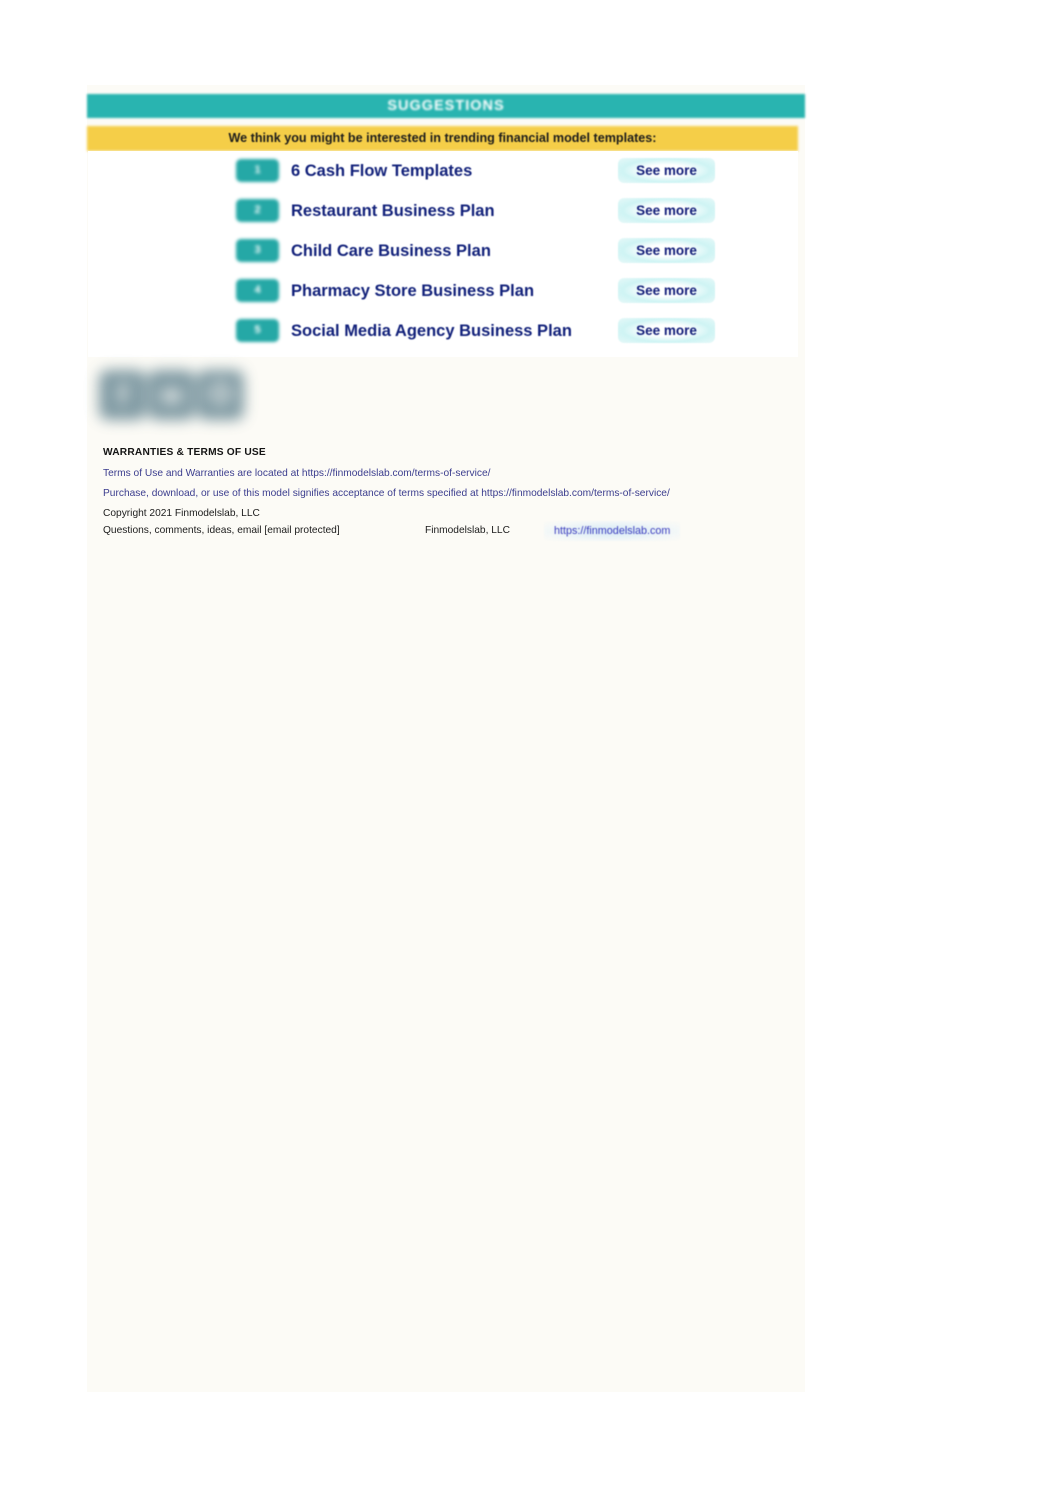 Image resolution: width=1062 pixels, height=1506 pixels. I want to click on instagram-icon, so click(220, 395).